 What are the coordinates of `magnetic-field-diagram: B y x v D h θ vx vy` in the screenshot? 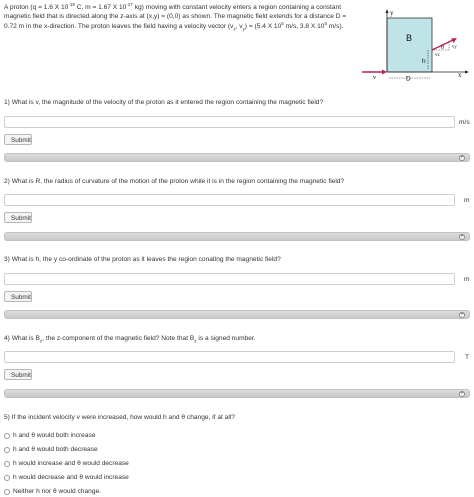 It's located at (415, 46).